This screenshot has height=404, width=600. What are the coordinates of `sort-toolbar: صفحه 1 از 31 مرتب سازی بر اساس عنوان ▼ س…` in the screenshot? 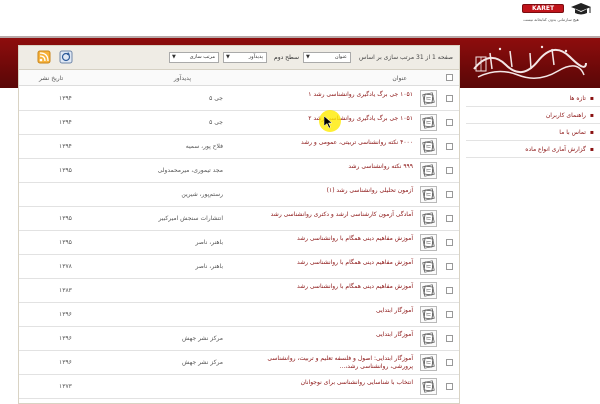 It's located at (239, 58).